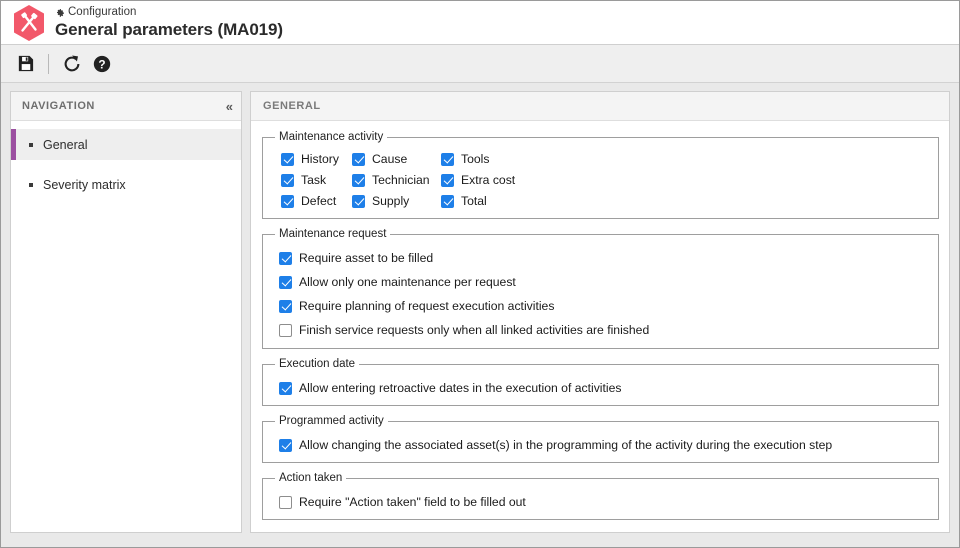  Describe the element at coordinates (48, 63) in the screenshot. I see `toolbar-separator` at that location.